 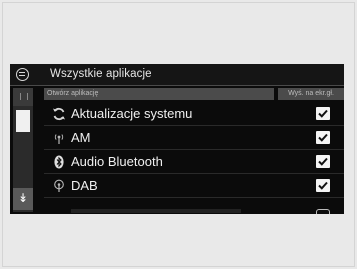 I want to click on refresh-icon, so click(x=59, y=114).